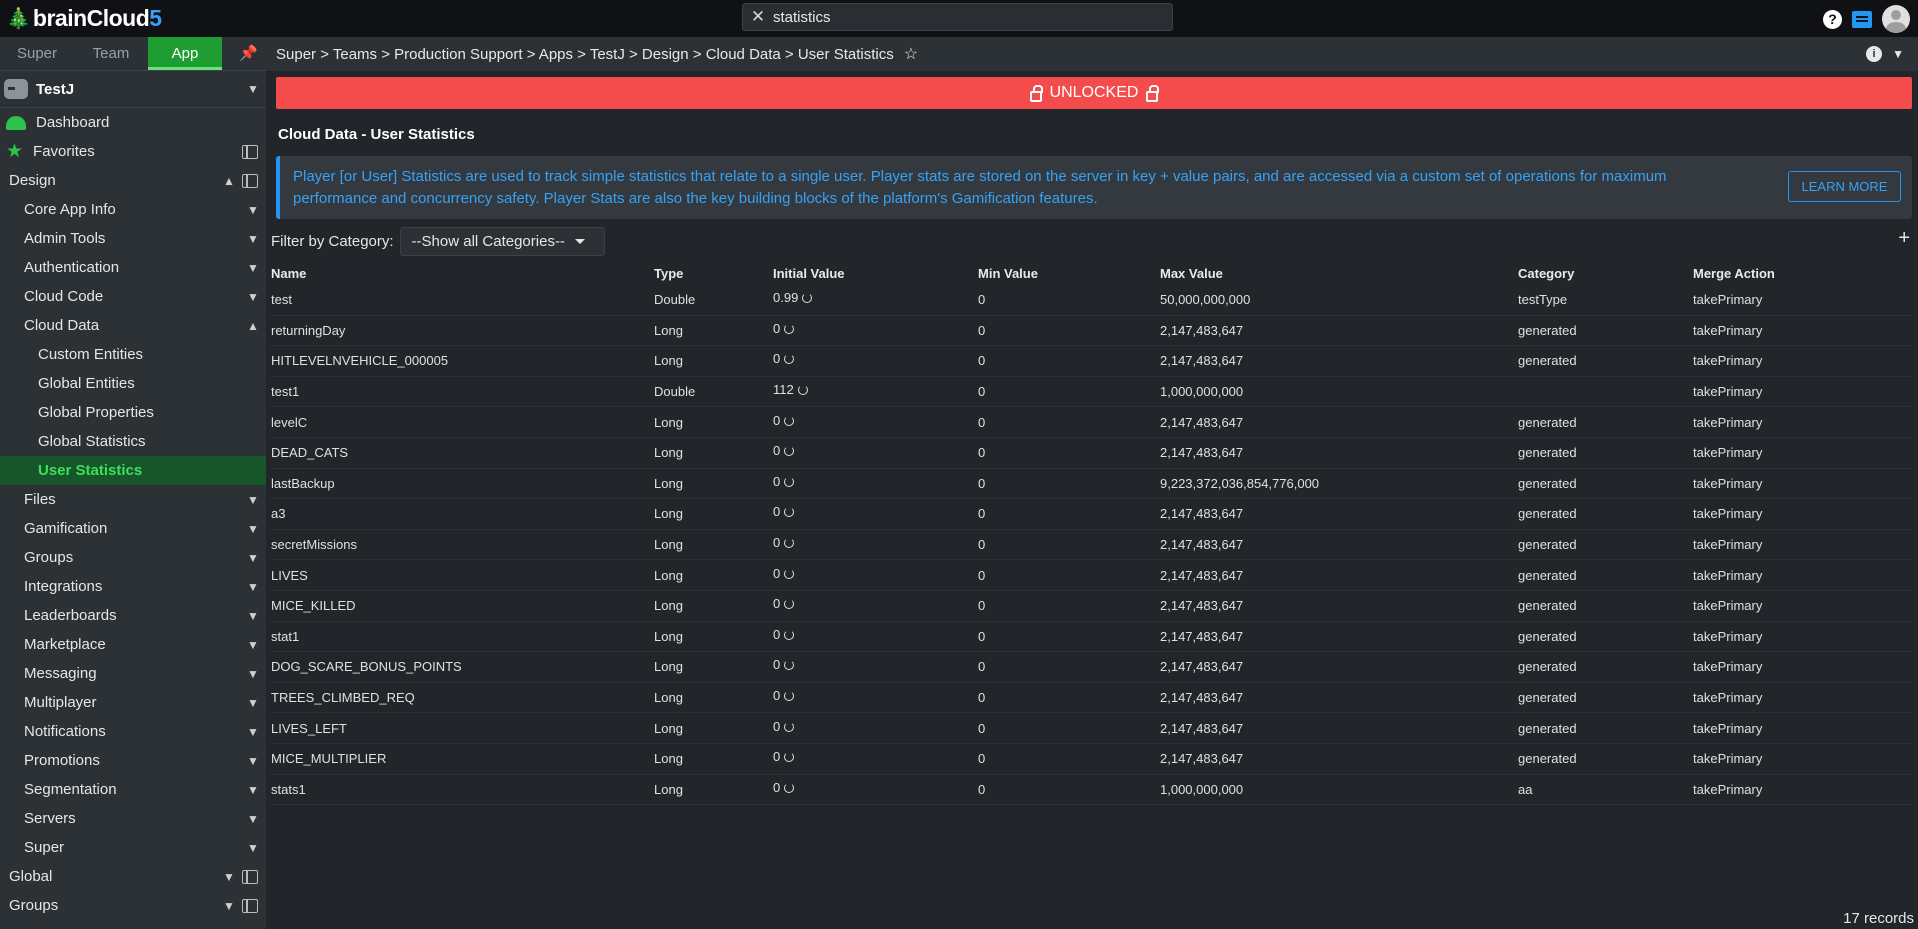 The width and height of the screenshot is (1918, 929). What do you see at coordinates (1069, 273) in the screenshot?
I see `column-header: Min Value` at bounding box center [1069, 273].